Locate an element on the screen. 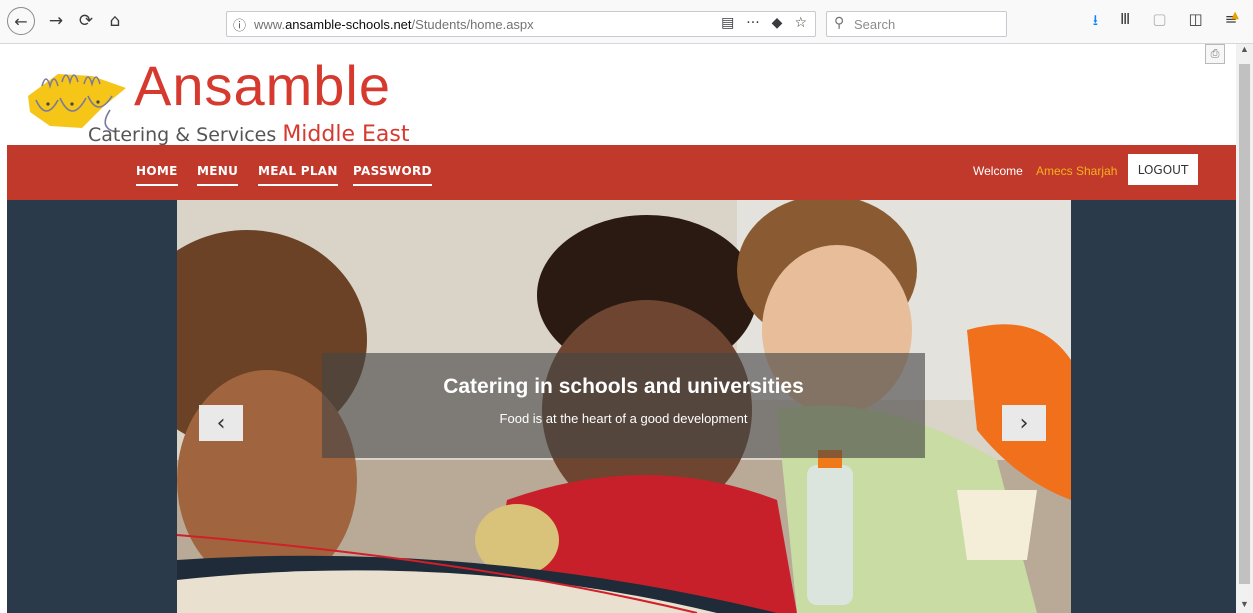  chevron-left-icon: ‹ is located at coordinates (221, 423).